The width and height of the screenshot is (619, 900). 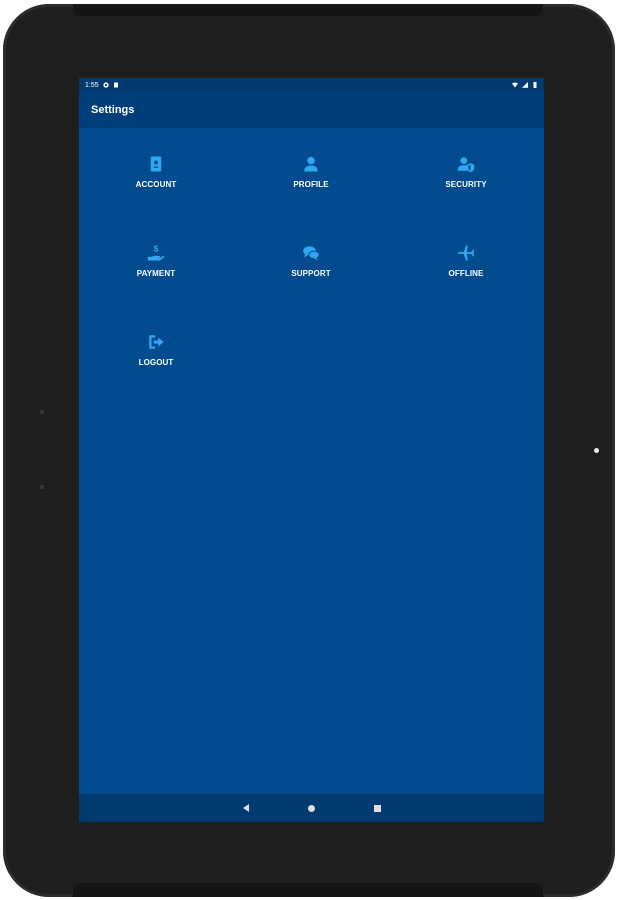 I want to click on menu-item-offline: OFFLINE, so click(x=466, y=269).